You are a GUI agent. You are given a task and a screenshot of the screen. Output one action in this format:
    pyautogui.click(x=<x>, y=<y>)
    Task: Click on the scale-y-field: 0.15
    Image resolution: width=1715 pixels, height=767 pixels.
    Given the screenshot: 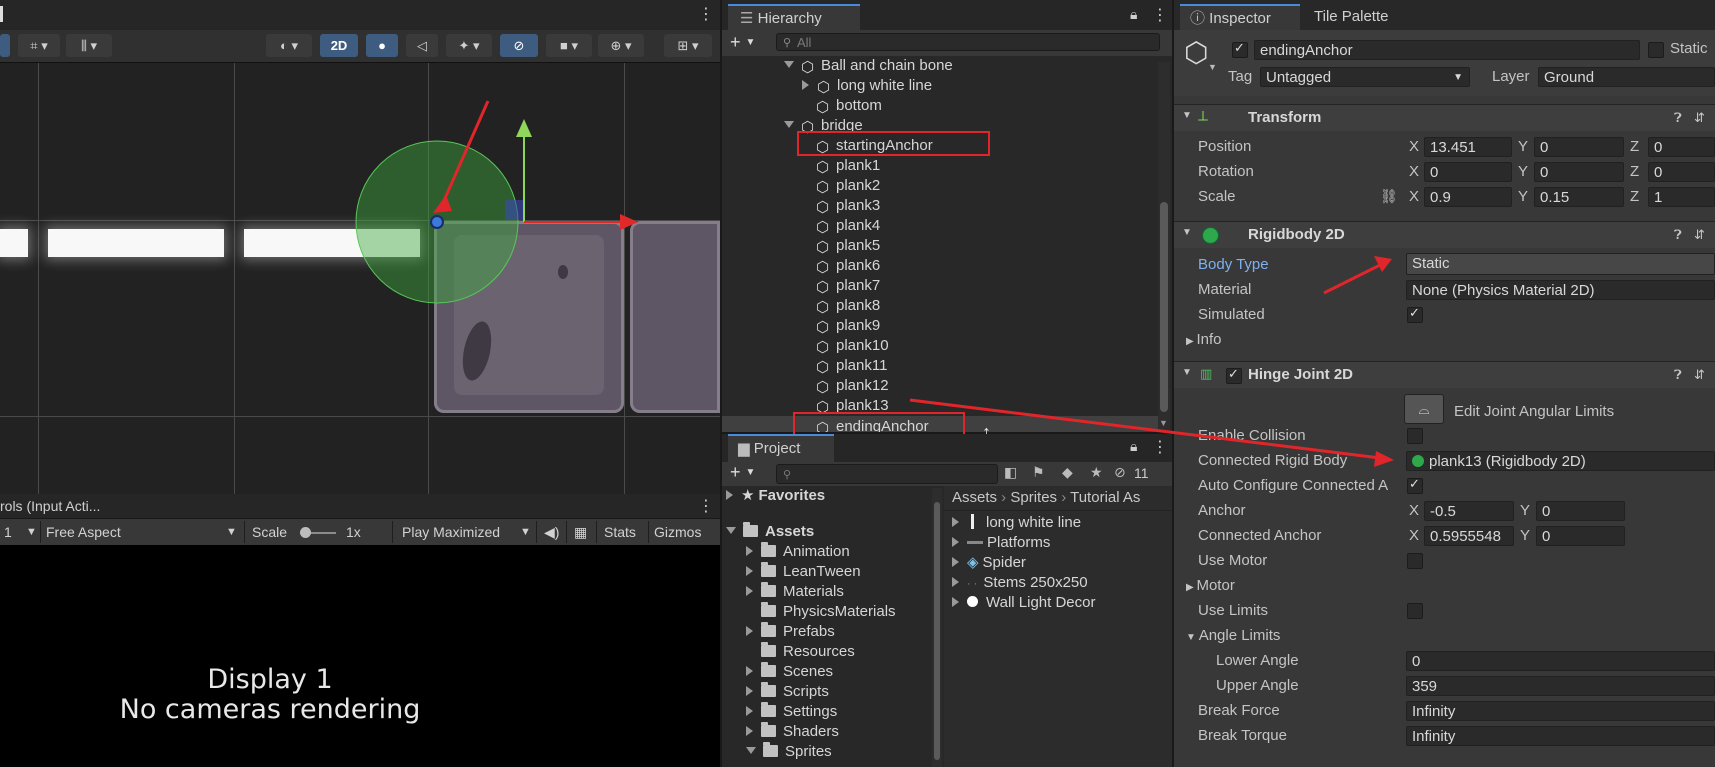 What is the action you would take?
    pyautogui.click(x=1579, y=197)
    